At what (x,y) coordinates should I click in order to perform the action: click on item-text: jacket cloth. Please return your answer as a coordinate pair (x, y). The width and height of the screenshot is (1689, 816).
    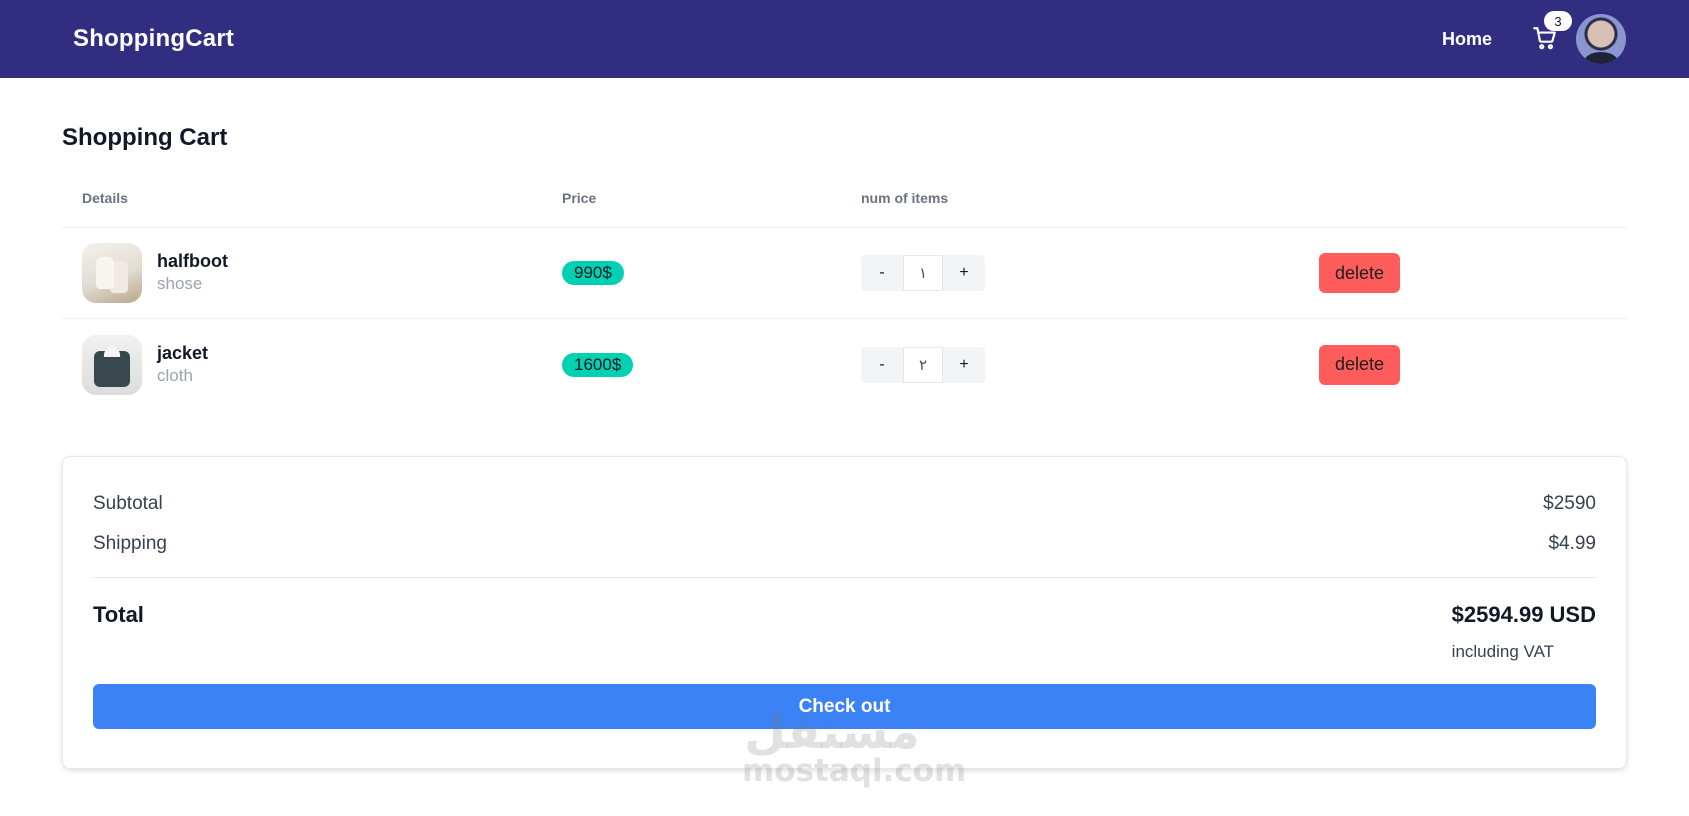
    Looking at the image, I should click on (182, 365).